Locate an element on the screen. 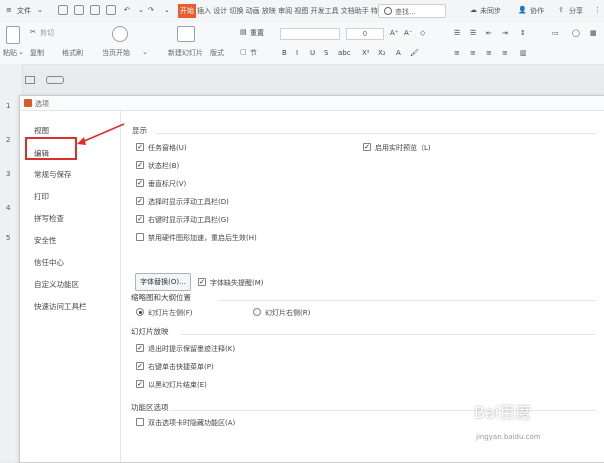 Image resolution: width=604 pixels, height=463 pixels. font-grow-icon: A⁺ is located at coordinates (394, 33).